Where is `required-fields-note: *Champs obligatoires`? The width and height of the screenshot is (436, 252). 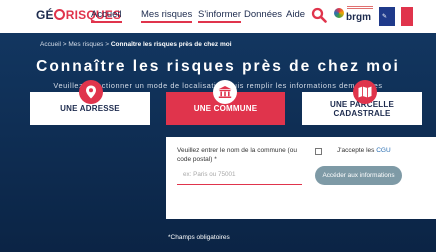 required-fields-note: *Champs obligatoires is located at coordinates (199, 237).